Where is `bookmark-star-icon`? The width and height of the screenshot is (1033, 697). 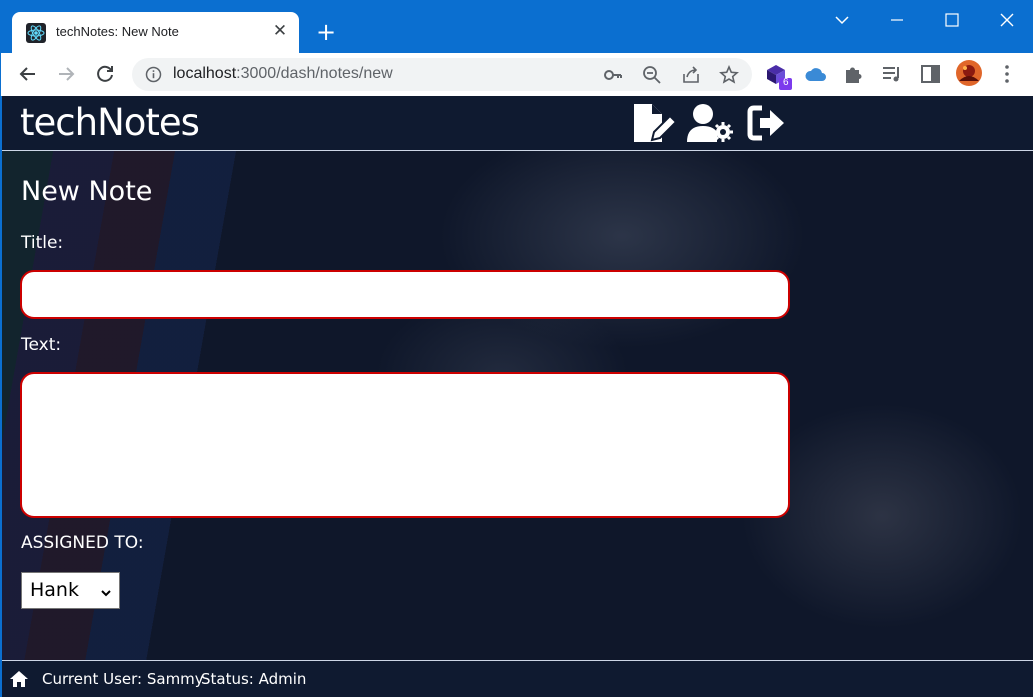 bookmark-star-icon is located at coordinates (729, 74).